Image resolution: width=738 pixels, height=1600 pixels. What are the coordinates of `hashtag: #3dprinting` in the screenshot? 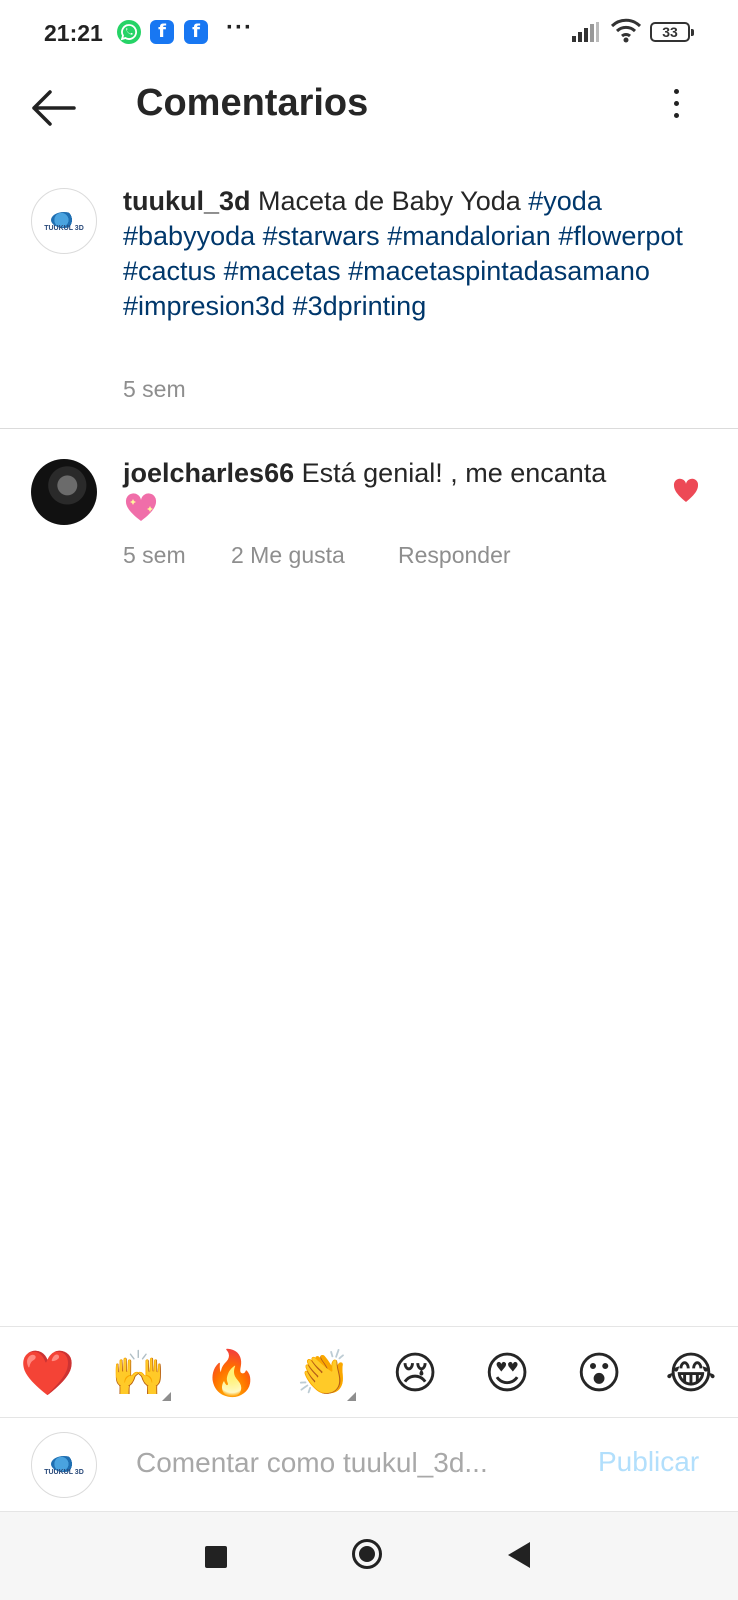 It's located at (360, 306).